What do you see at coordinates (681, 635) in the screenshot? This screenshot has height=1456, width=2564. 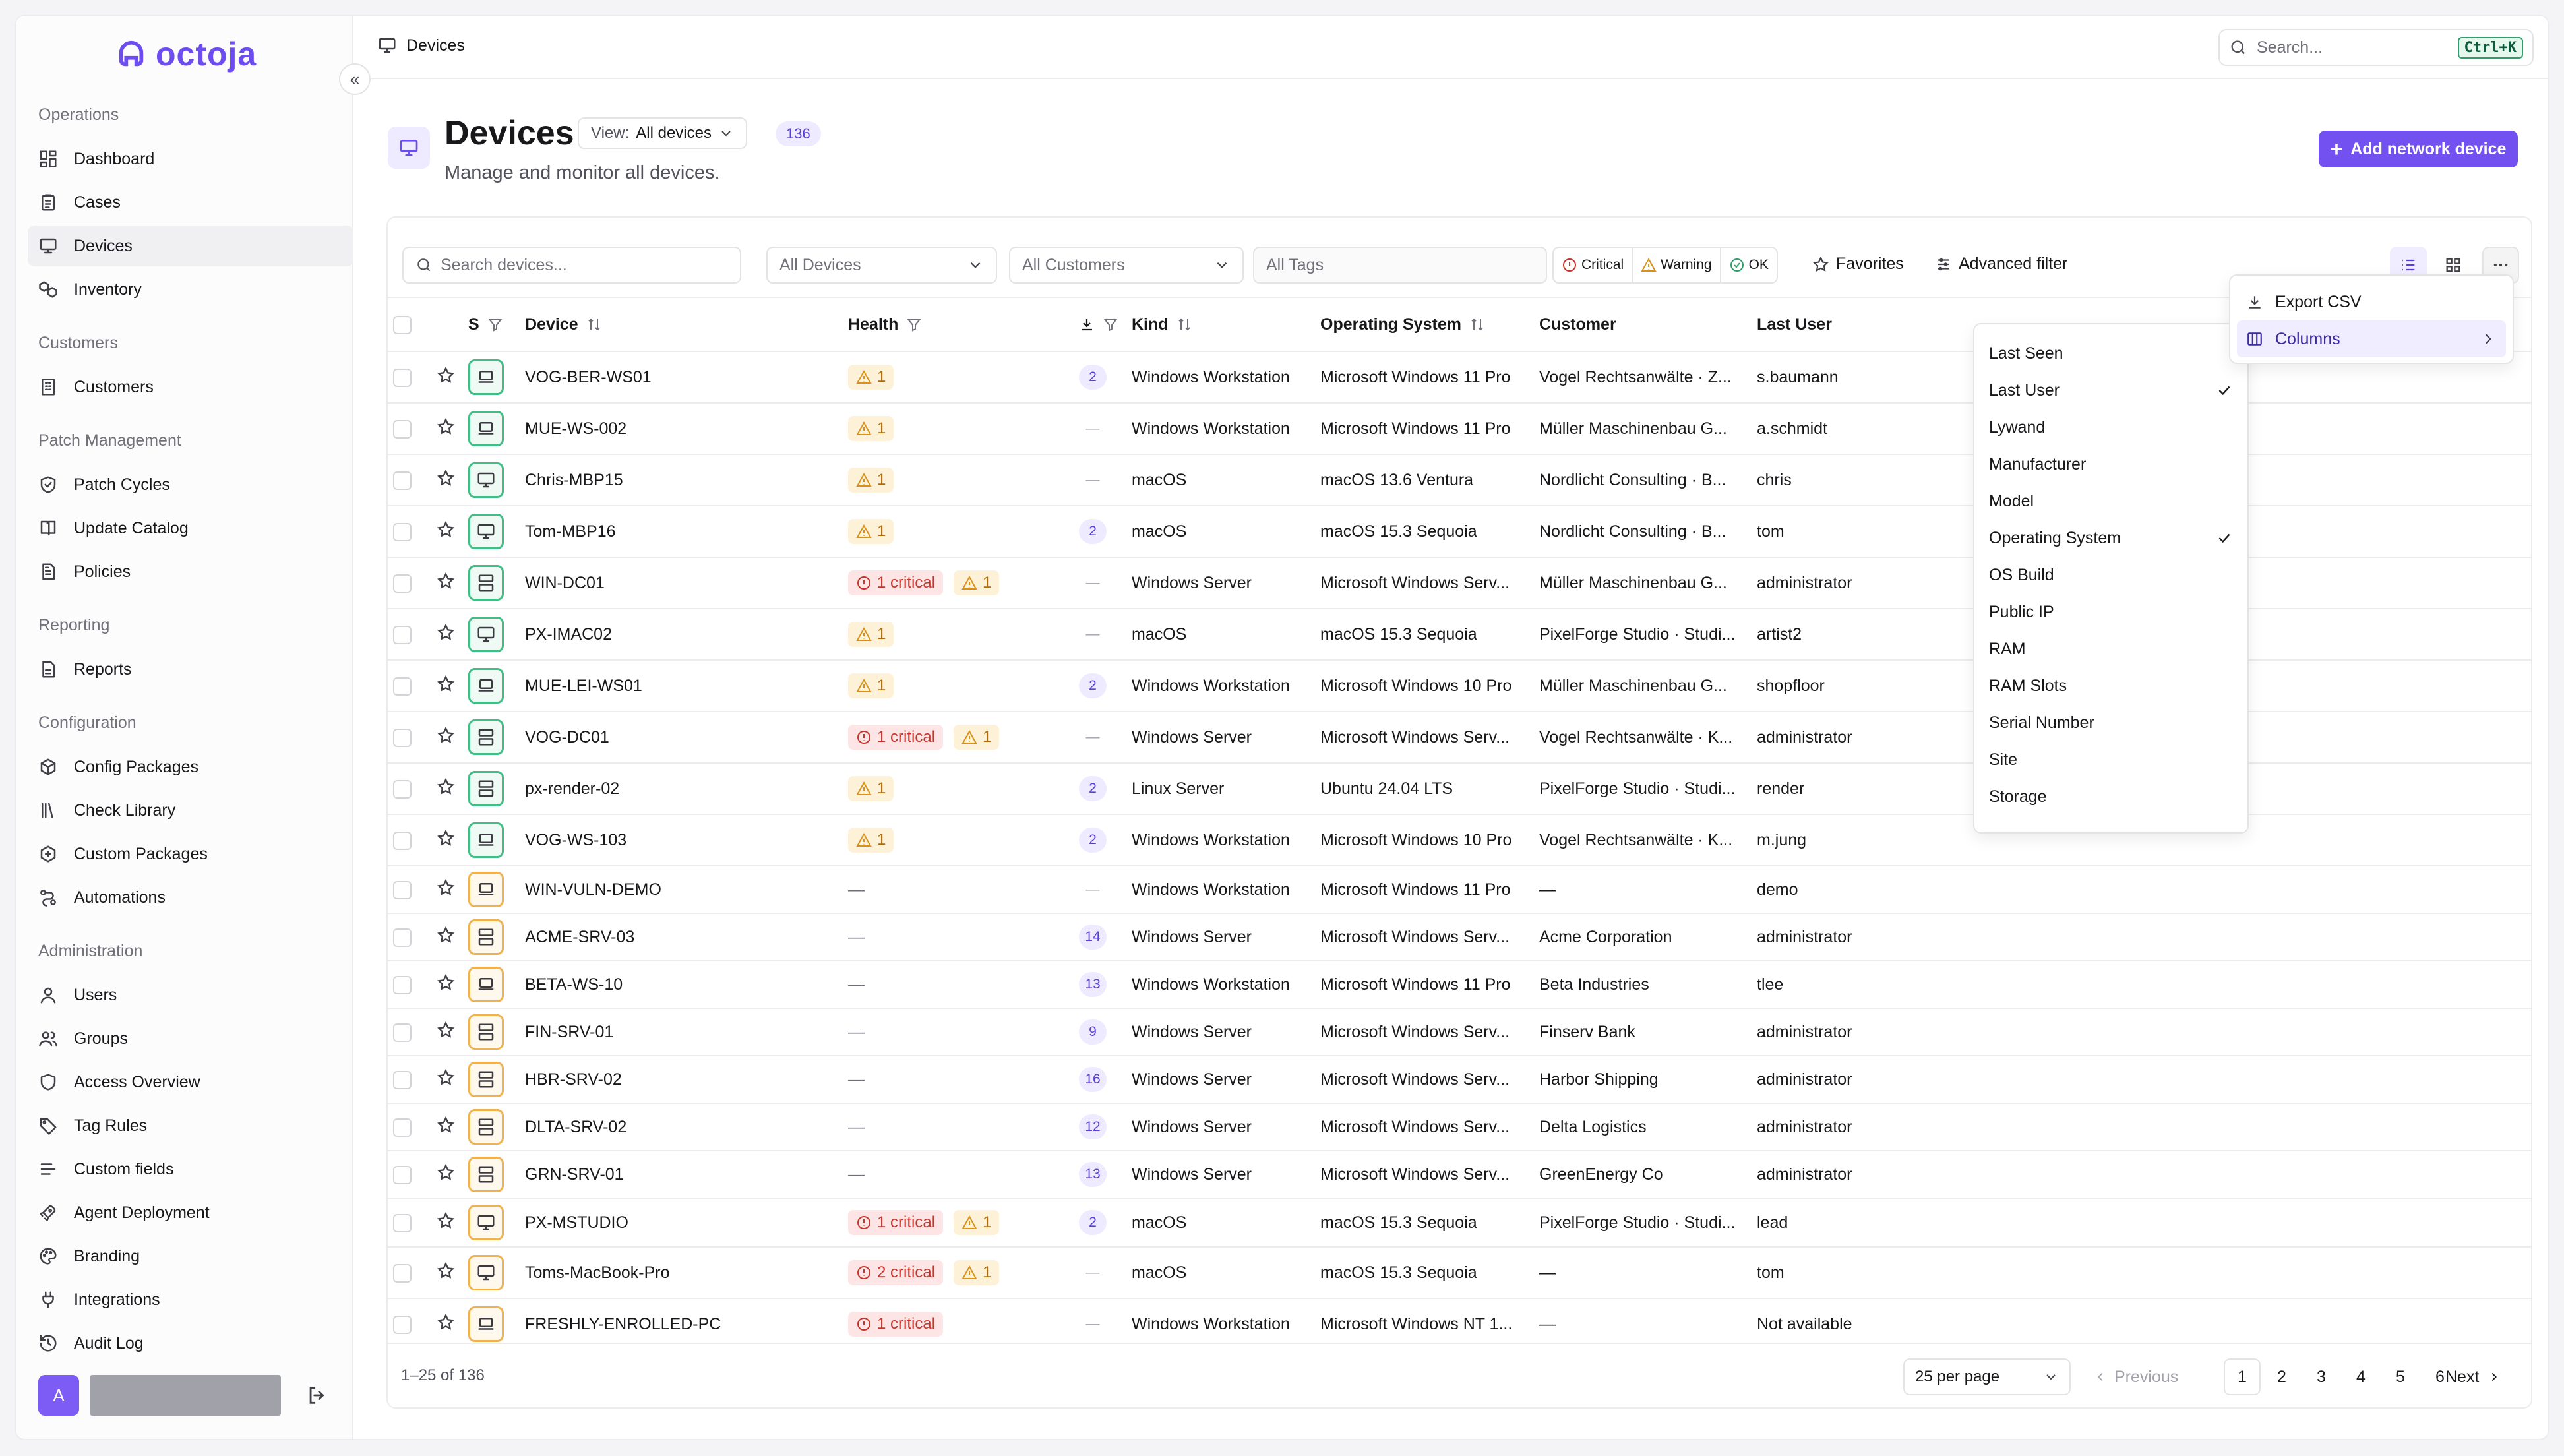 I see `device-name-cell: PX-IMAC02` at bounding box center [681, 635].